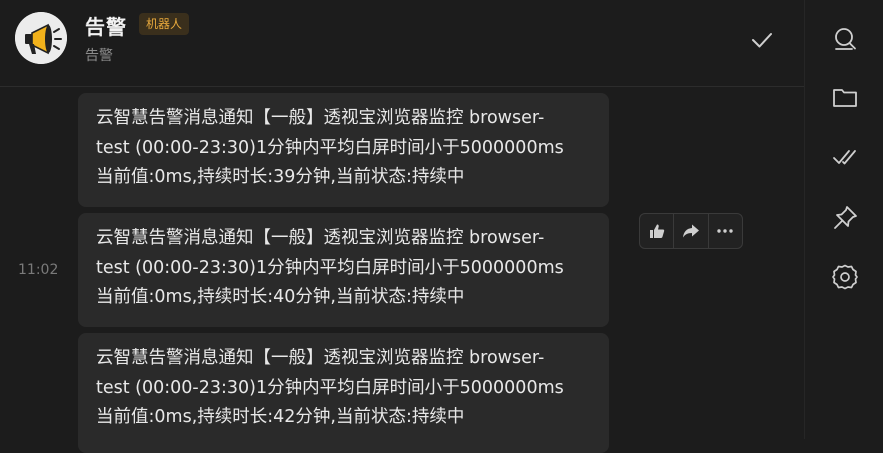 The width and height of the screenshot is (883, 453). Describe the element at coordinates (106, 27) in the screenshot. I see `chat-title: 告警` at that location.